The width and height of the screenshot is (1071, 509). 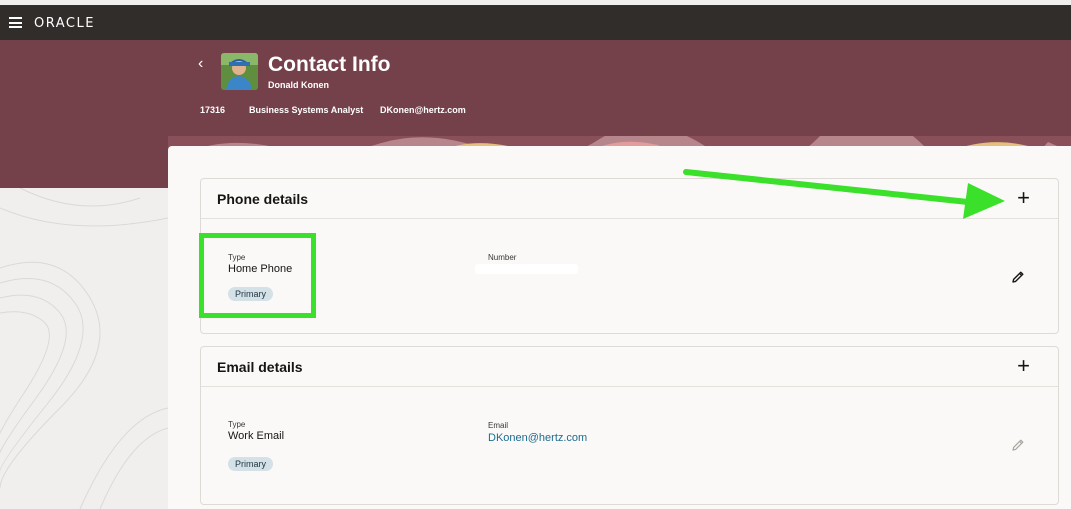 I want to click on page-title: Contact Info, so click(x=329, y=64).